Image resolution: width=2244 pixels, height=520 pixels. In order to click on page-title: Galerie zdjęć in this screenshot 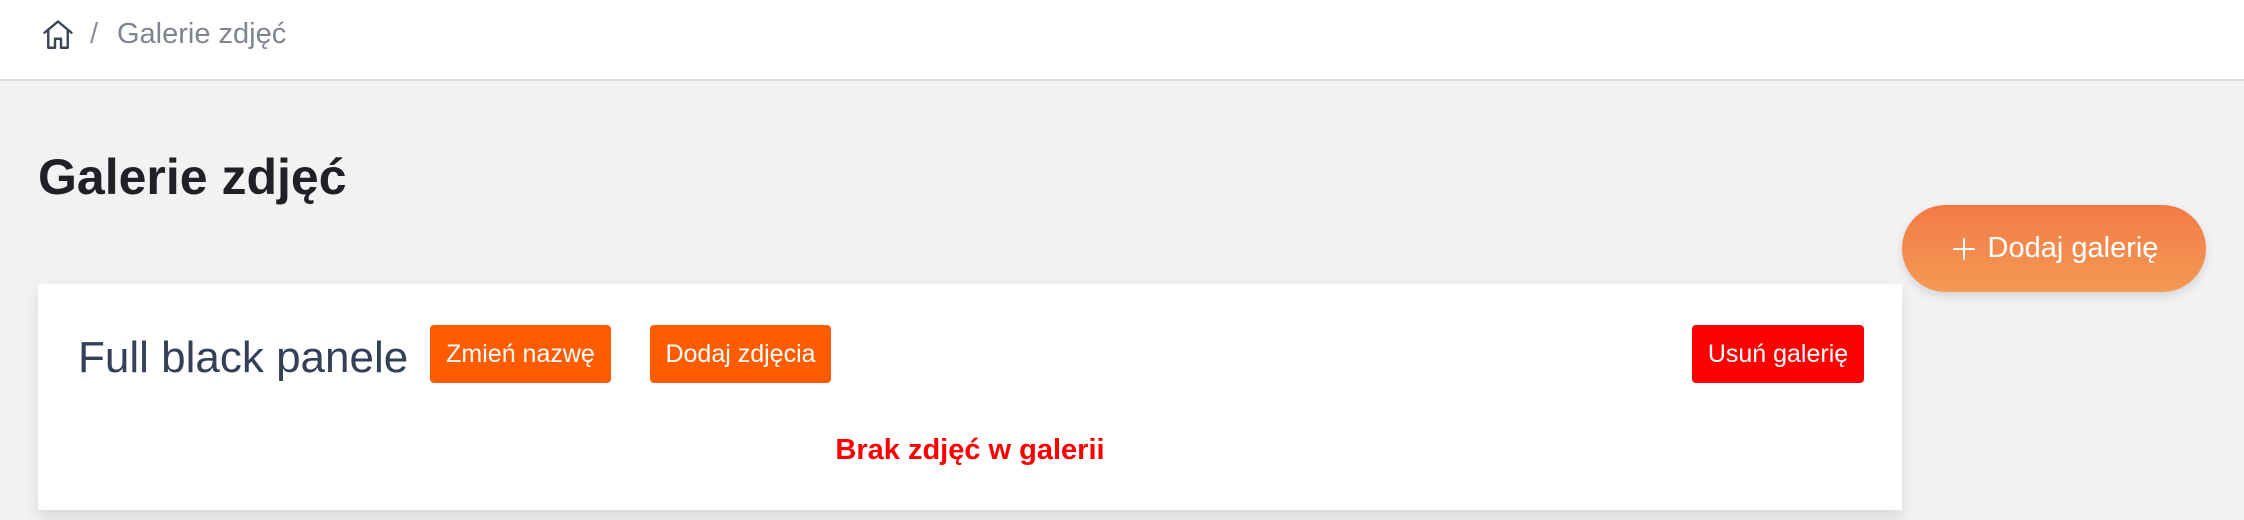, I will do `click(192, 177)`.